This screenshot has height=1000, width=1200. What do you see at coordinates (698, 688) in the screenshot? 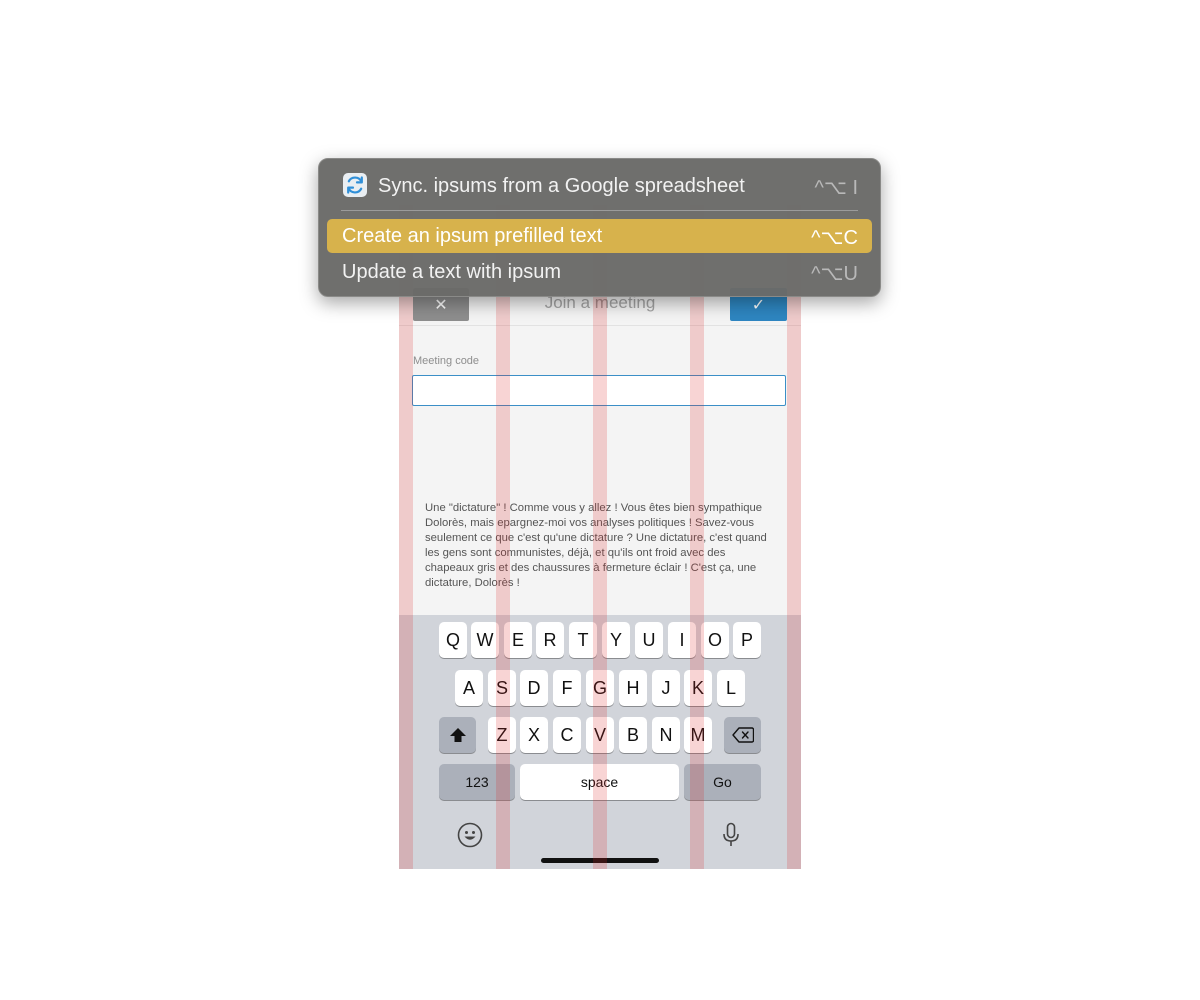
I see `key-k: K` at bounding box center [698, 688].